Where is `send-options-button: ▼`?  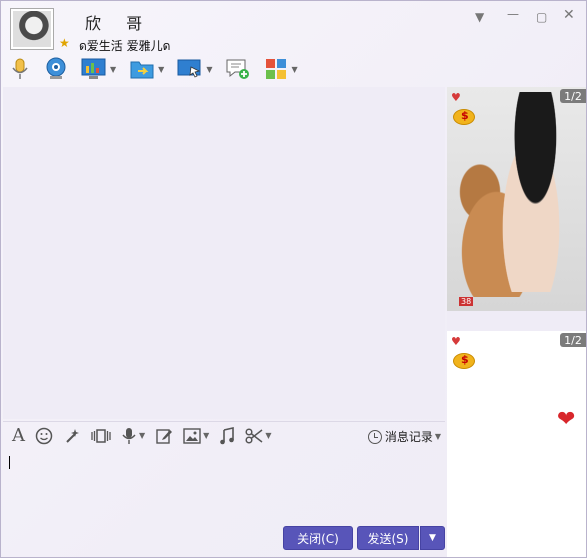 send-options-button: ▼ is located at coordinates (432, 538).